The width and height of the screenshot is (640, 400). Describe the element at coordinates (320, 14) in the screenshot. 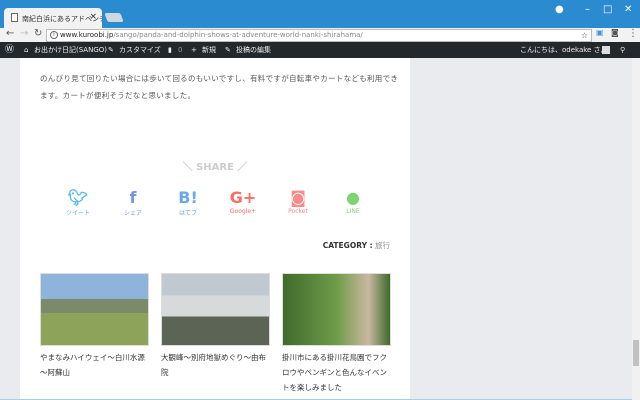

I see `title-bar: 南紀白浜にあるアドベンチャ…× ● – □ ✕` at that location.